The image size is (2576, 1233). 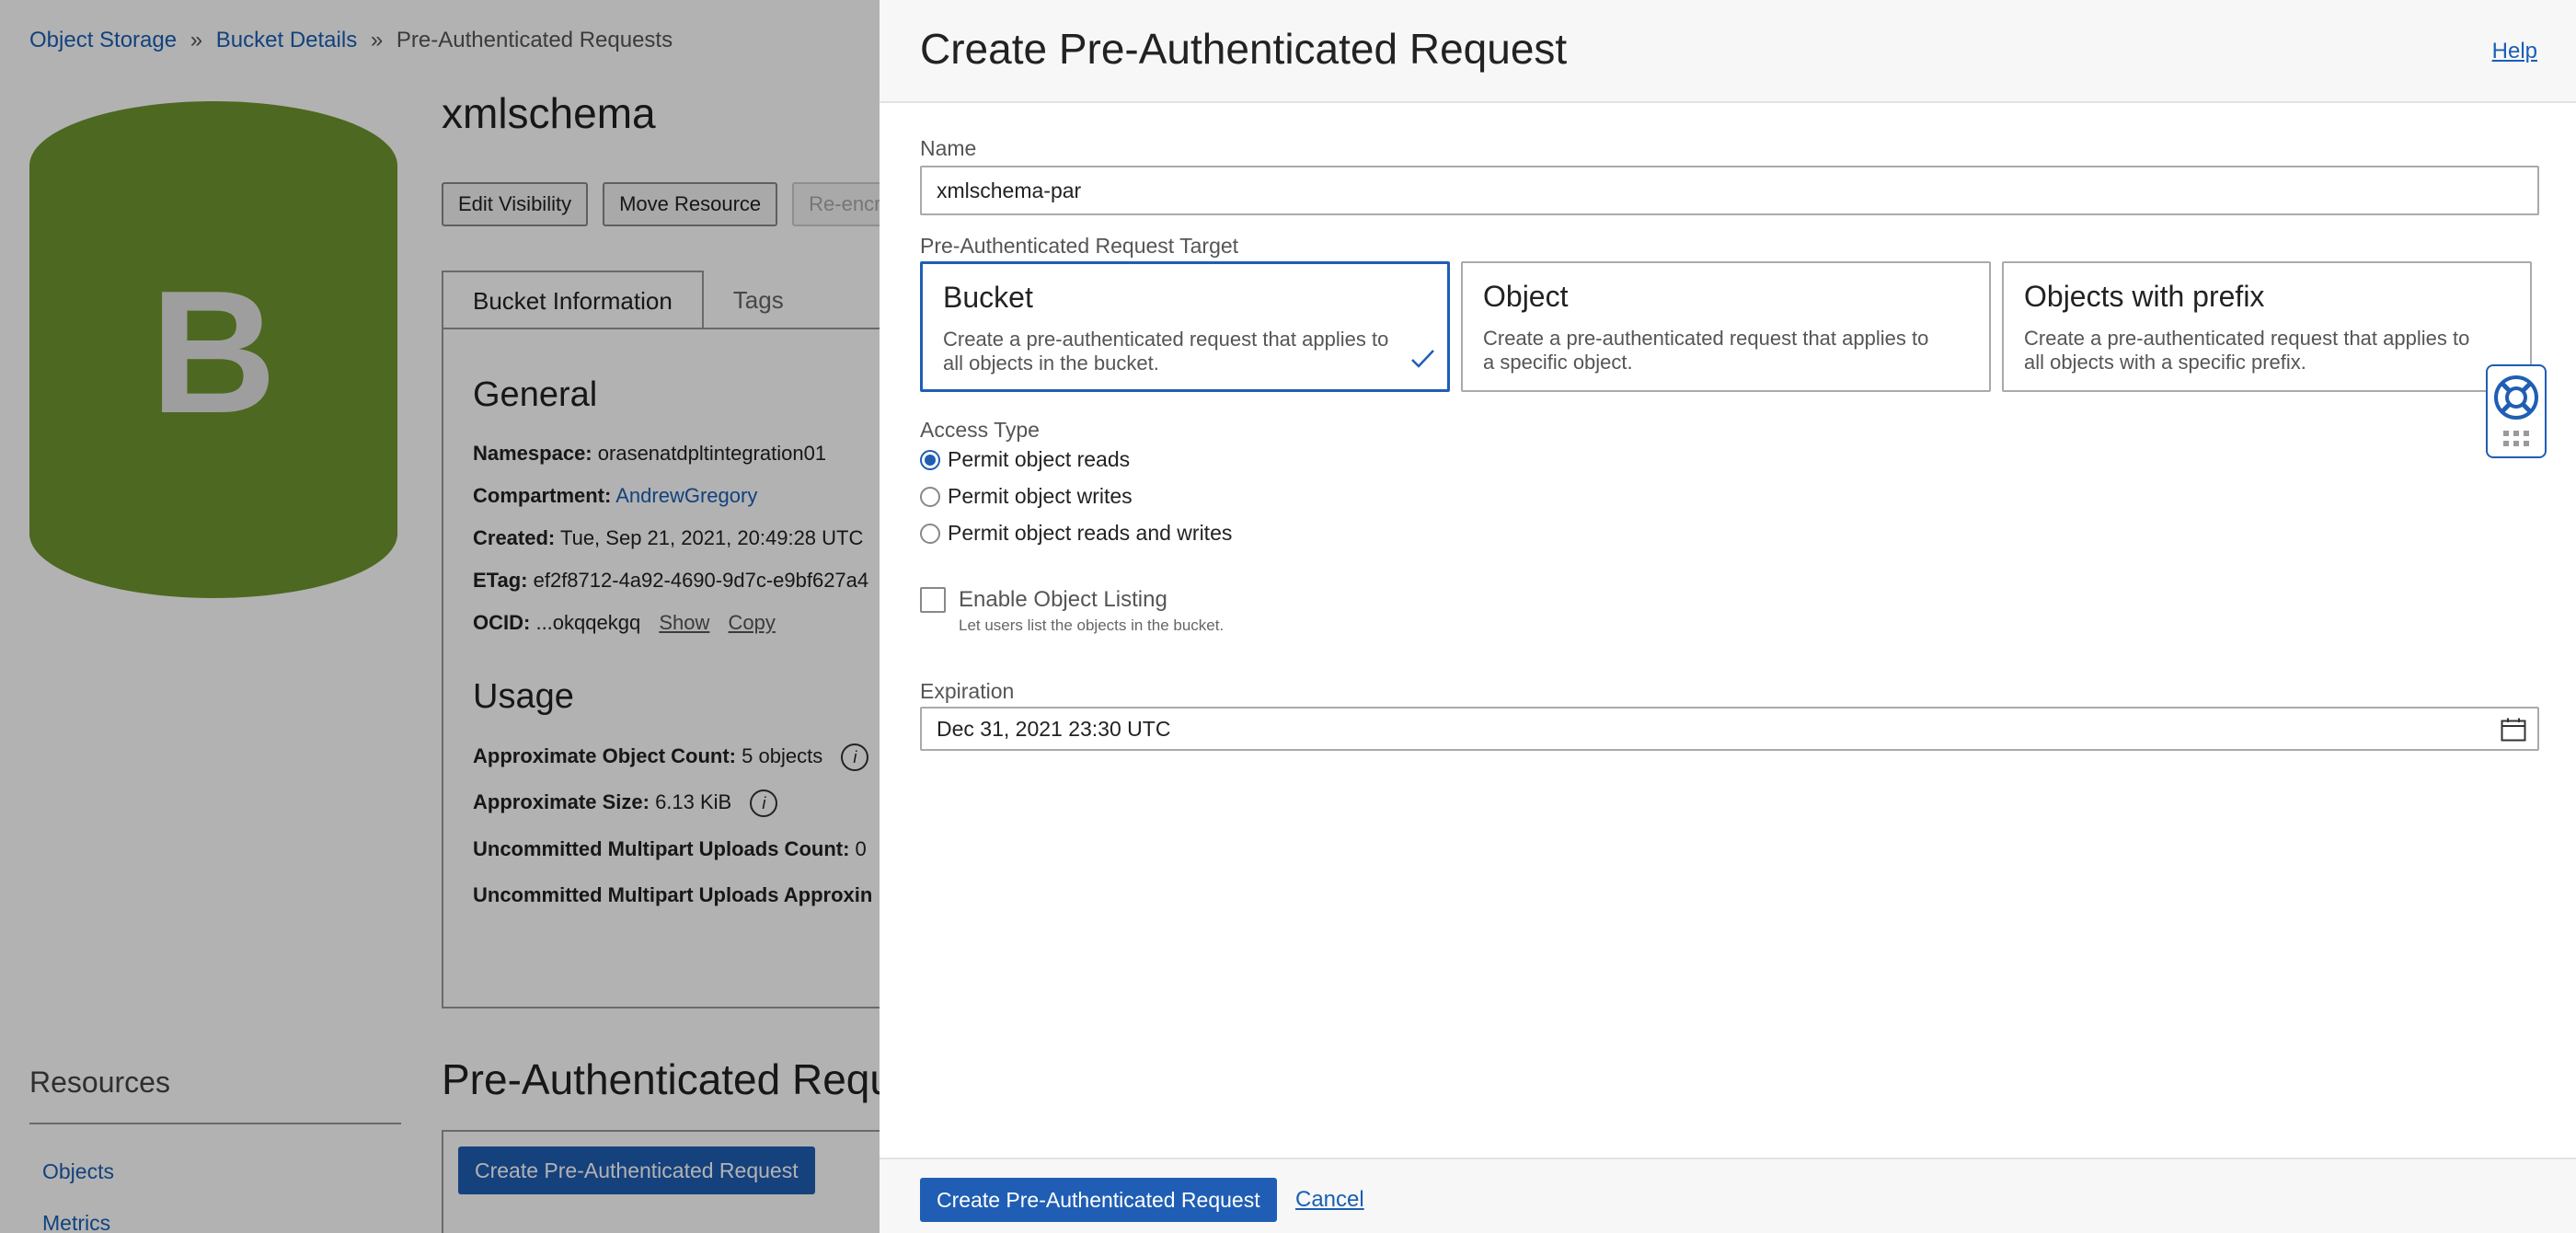 I want to click on cancel-link: Cancel, so click(x=1329, y=1200).